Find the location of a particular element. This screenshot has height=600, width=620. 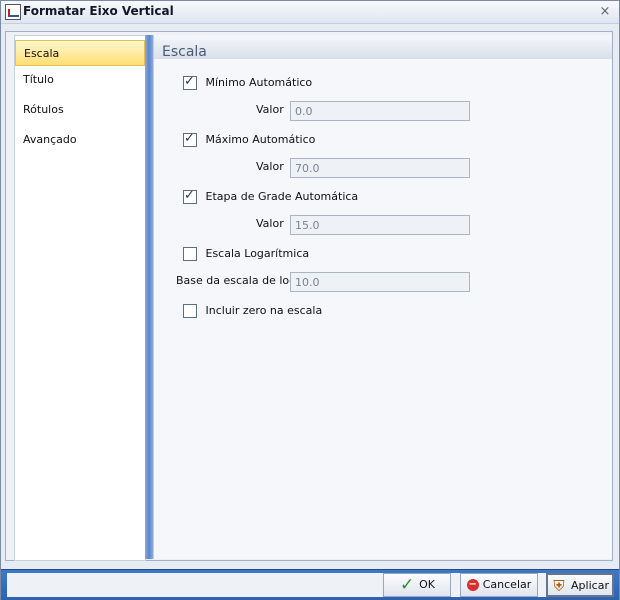

sidebar-item-escala: Escala is located at coordinates (80, 53).